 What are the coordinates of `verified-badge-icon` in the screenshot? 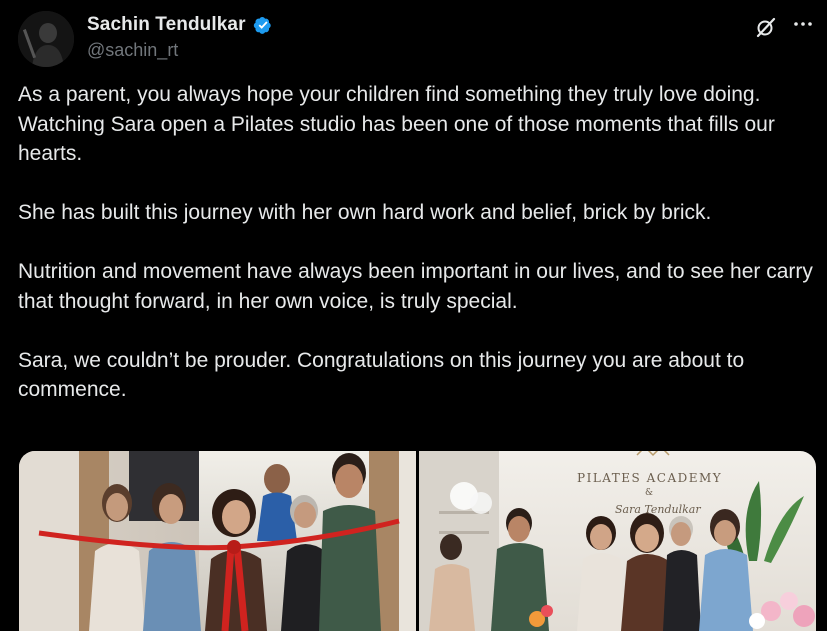 It's located at (262, 25).